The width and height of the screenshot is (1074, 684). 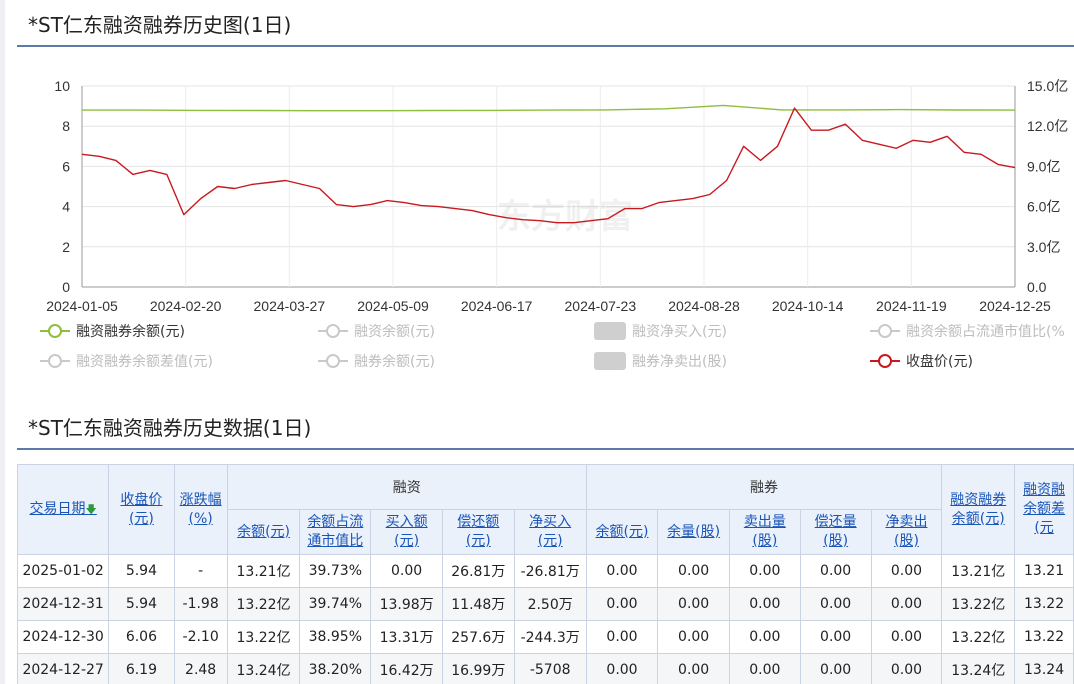 I want to click on cell-fin-4: 2.50万, so click(x=550, y=604).